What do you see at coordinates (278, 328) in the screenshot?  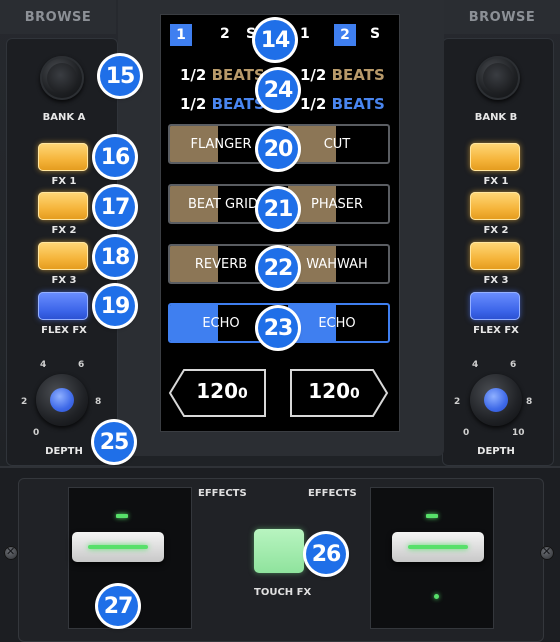 I see `callout-23: 23` at bounding box center [278, 328].